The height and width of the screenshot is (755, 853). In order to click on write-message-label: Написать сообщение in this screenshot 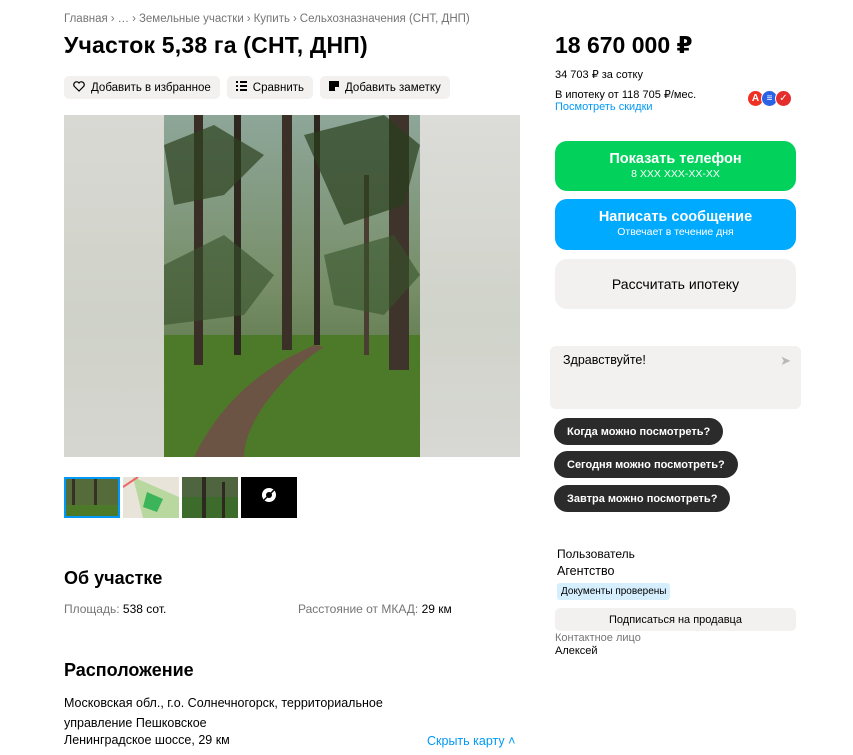, I will do `click(675, 217)`.